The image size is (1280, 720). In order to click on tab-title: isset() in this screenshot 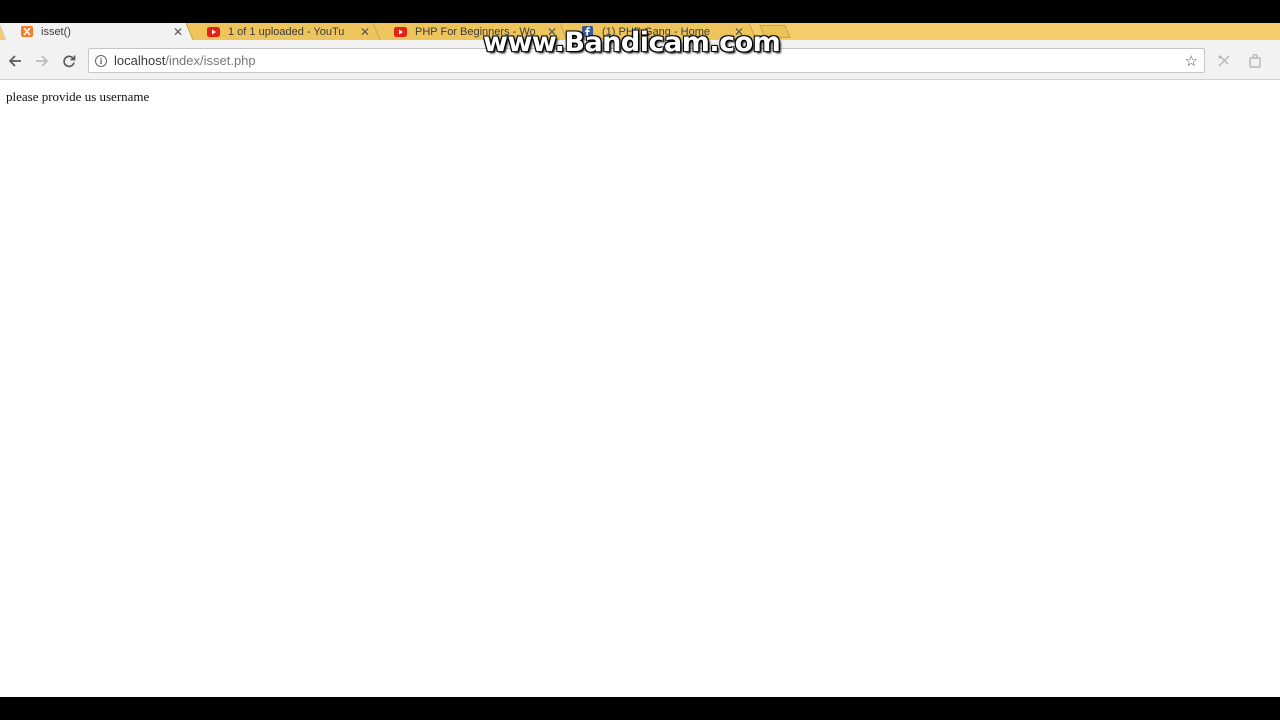, I will do `click(56, 31)`.